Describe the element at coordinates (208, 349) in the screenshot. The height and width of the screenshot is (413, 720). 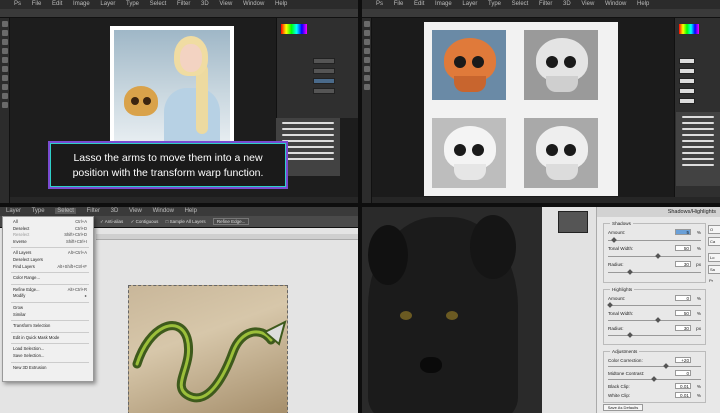
I see `canvas-photo-snake` at that location.